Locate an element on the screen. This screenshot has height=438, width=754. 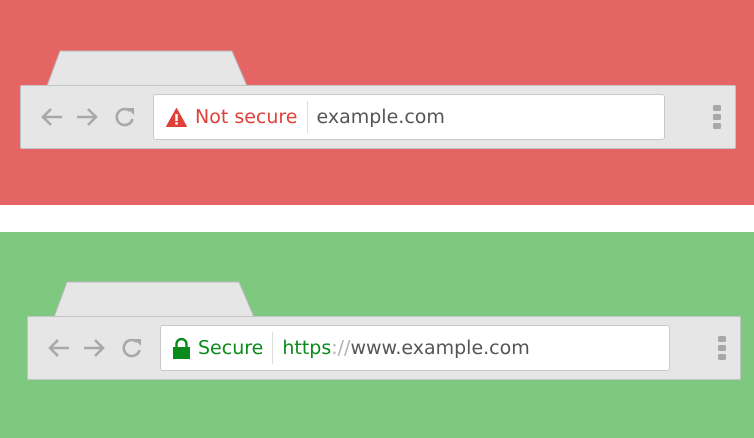
address-bar: Secure https://www.example.com is located at coordinates (415, 348).